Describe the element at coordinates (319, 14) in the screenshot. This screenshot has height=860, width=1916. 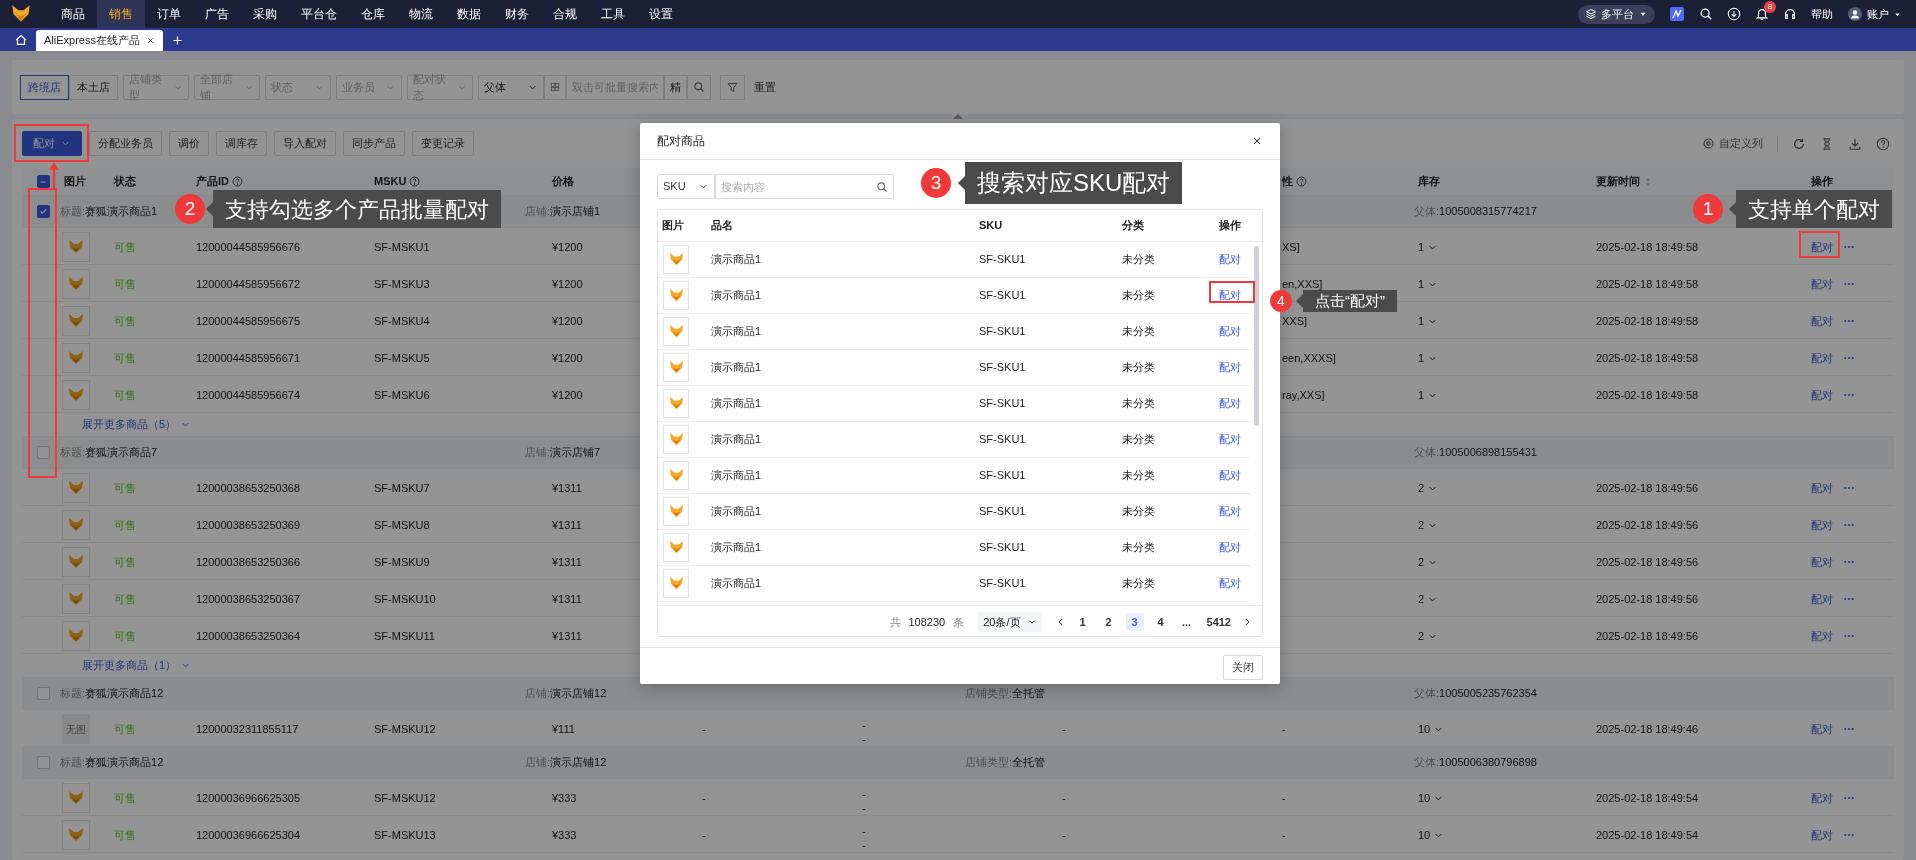
I see `nav-menu-item: 平台仓` at that location.